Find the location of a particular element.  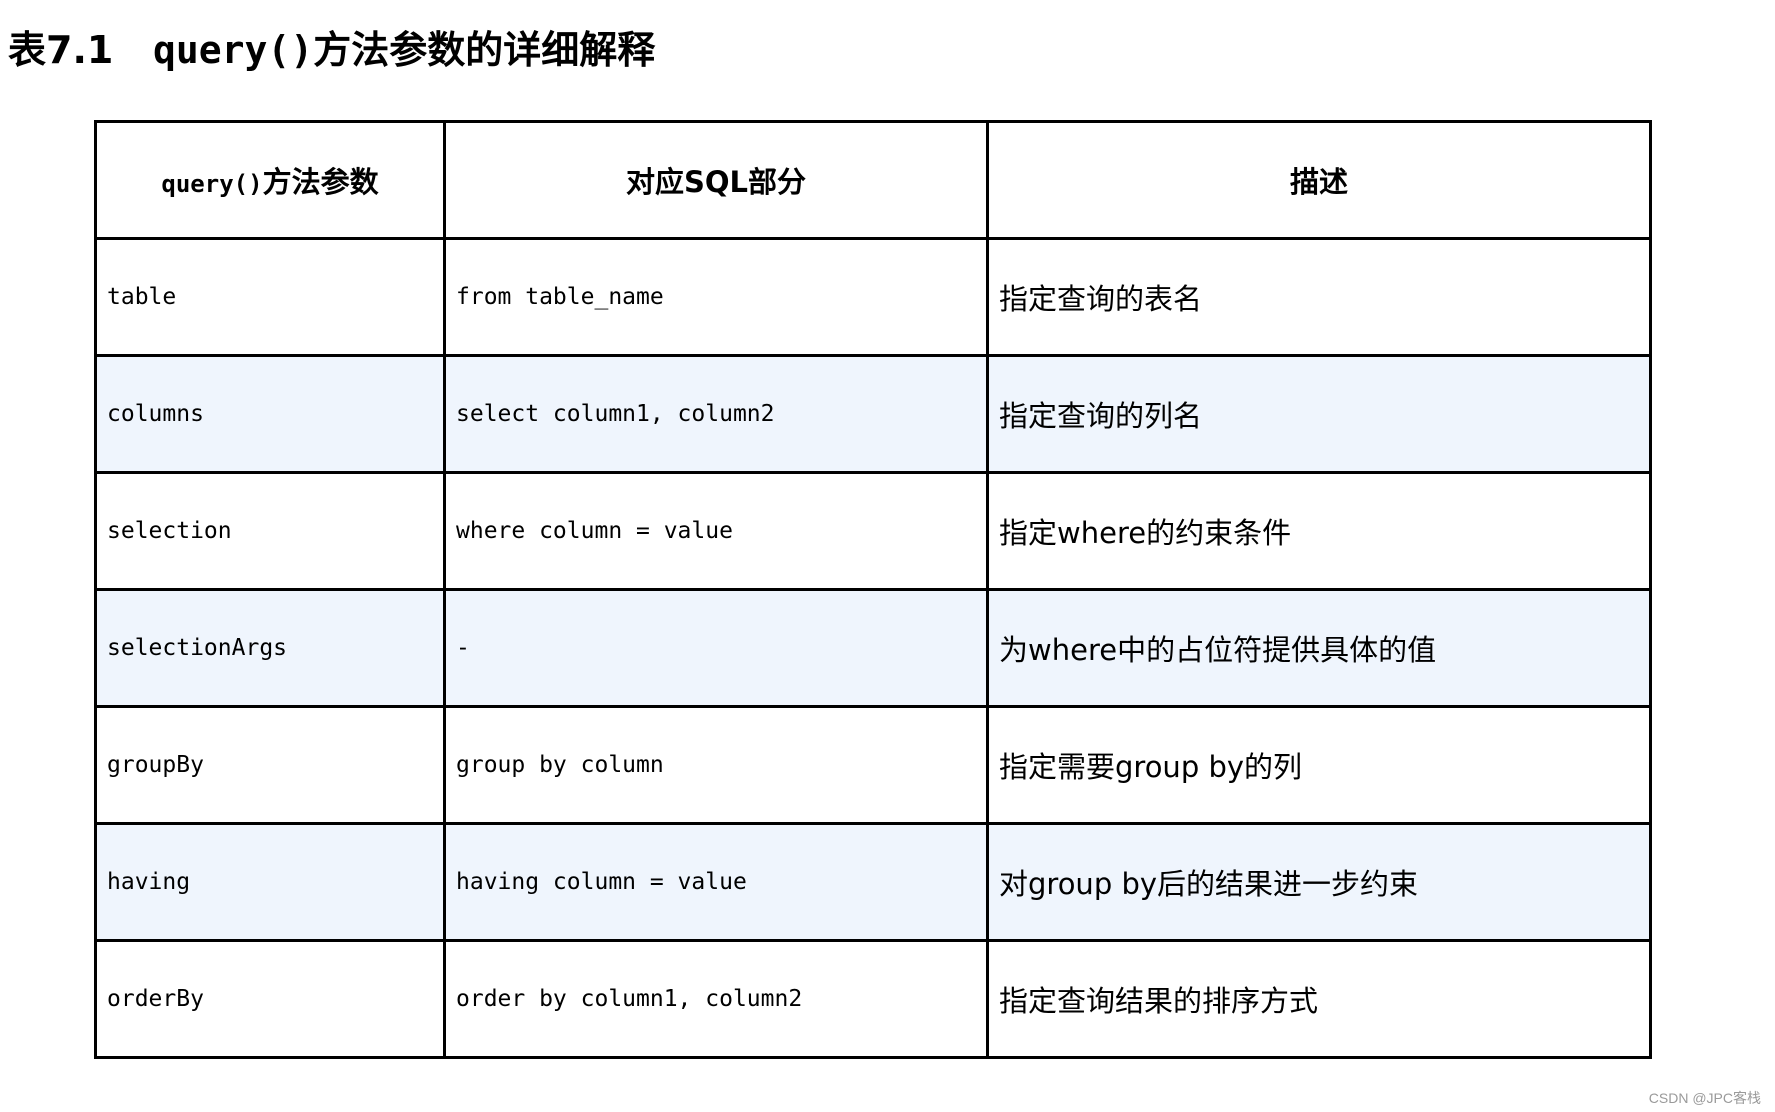

header-param: query()方法参数 is located at coordinates (270, 180).